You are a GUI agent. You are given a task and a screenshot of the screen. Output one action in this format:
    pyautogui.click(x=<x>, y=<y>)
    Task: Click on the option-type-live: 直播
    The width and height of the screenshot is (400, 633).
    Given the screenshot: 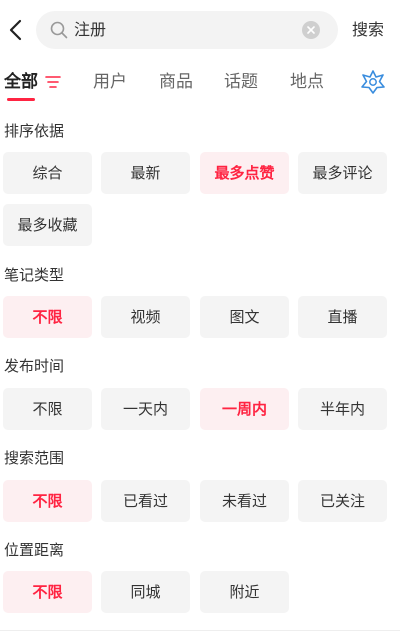 What is the action you would take?
    pyautogui.click(x=342, y=317)
    